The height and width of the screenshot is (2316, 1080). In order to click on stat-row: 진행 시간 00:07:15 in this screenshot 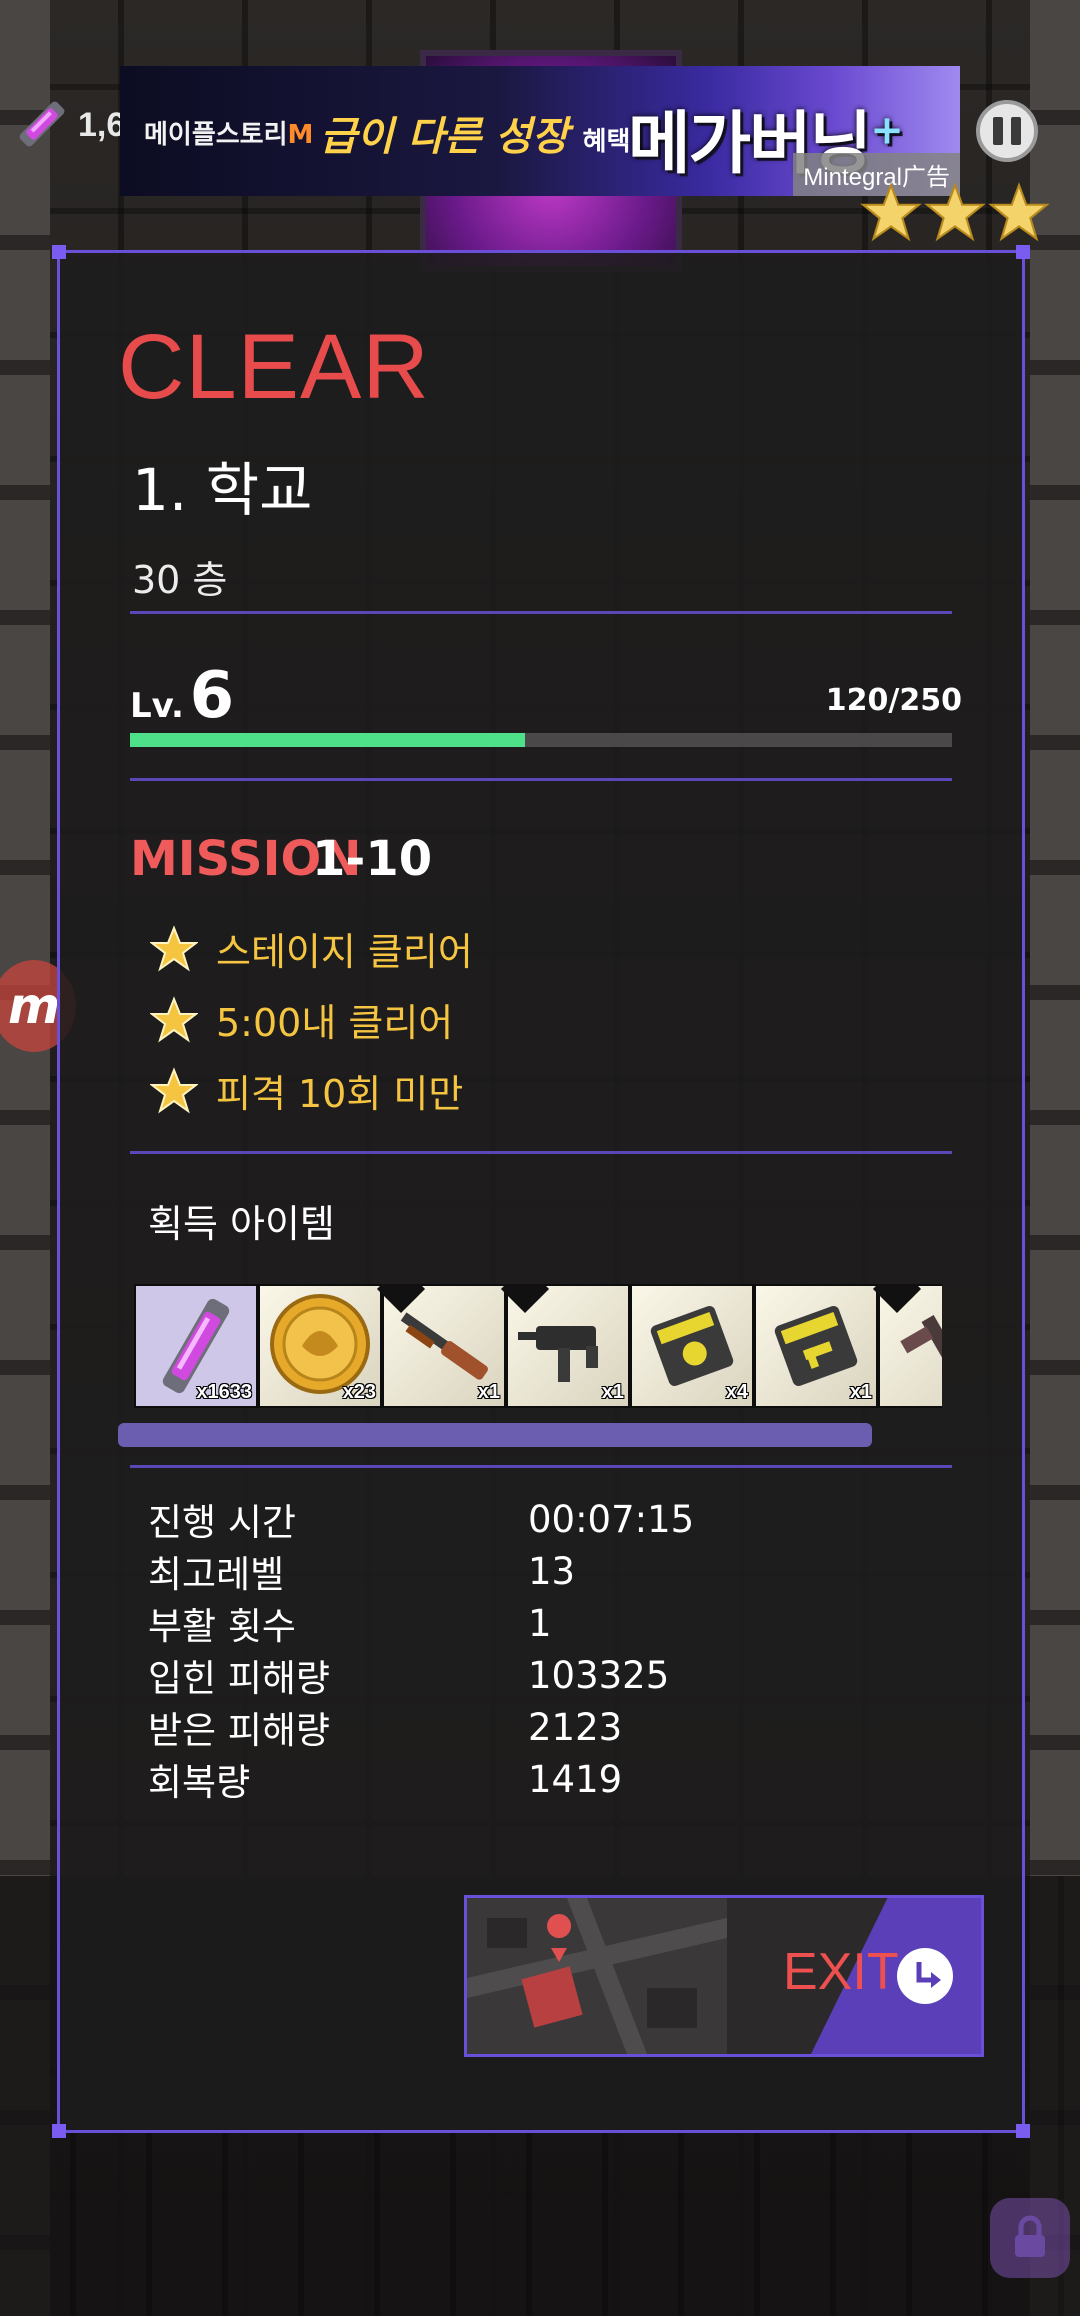, I will do `click(421, 1521)`.